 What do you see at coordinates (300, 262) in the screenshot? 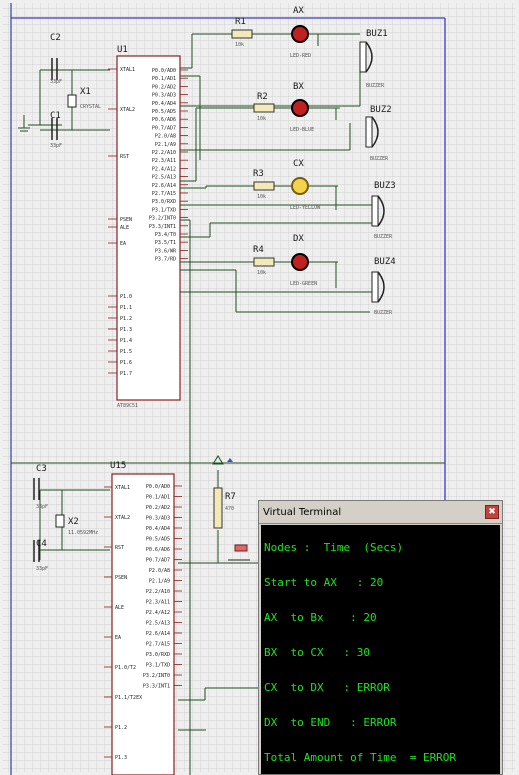
I see `led-dx-lamp` at bounding box center [300, 262].